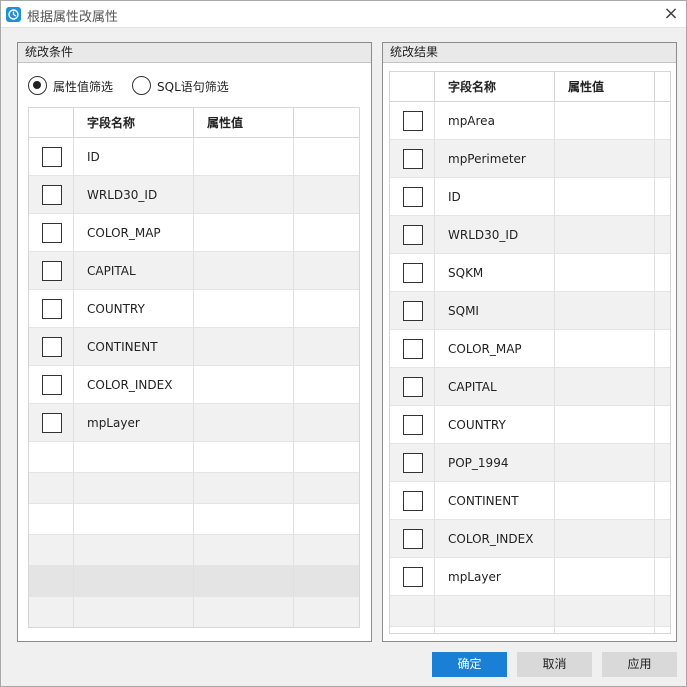  What do you see at coordinates (639, 664) in the screenshot?
I see `apply-button: 应用` at bounding box center [639, 664].